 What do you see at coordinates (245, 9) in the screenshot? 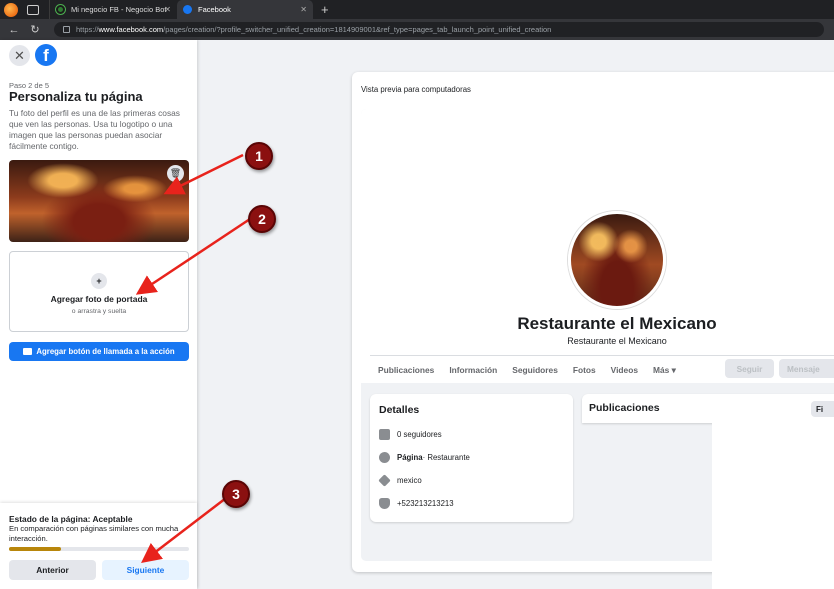
I see `tab-facebook: Facebook ✕` at bounding box center [245, 9].